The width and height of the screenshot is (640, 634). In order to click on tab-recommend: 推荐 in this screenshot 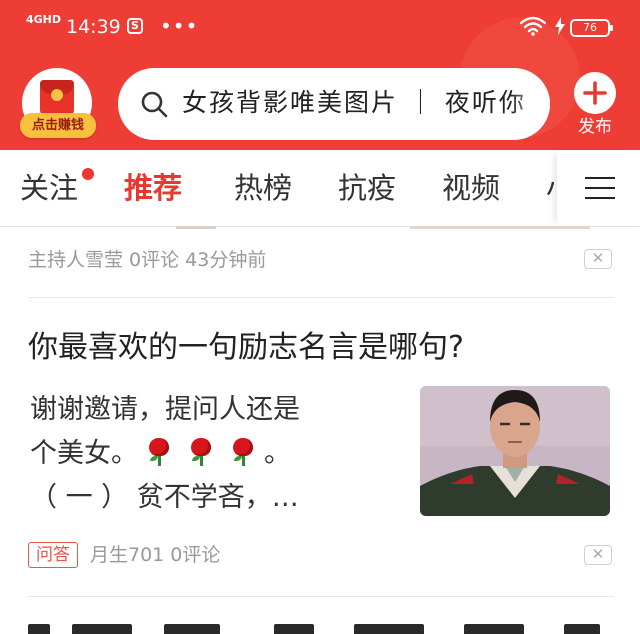, I will do `click(153, 188)`.